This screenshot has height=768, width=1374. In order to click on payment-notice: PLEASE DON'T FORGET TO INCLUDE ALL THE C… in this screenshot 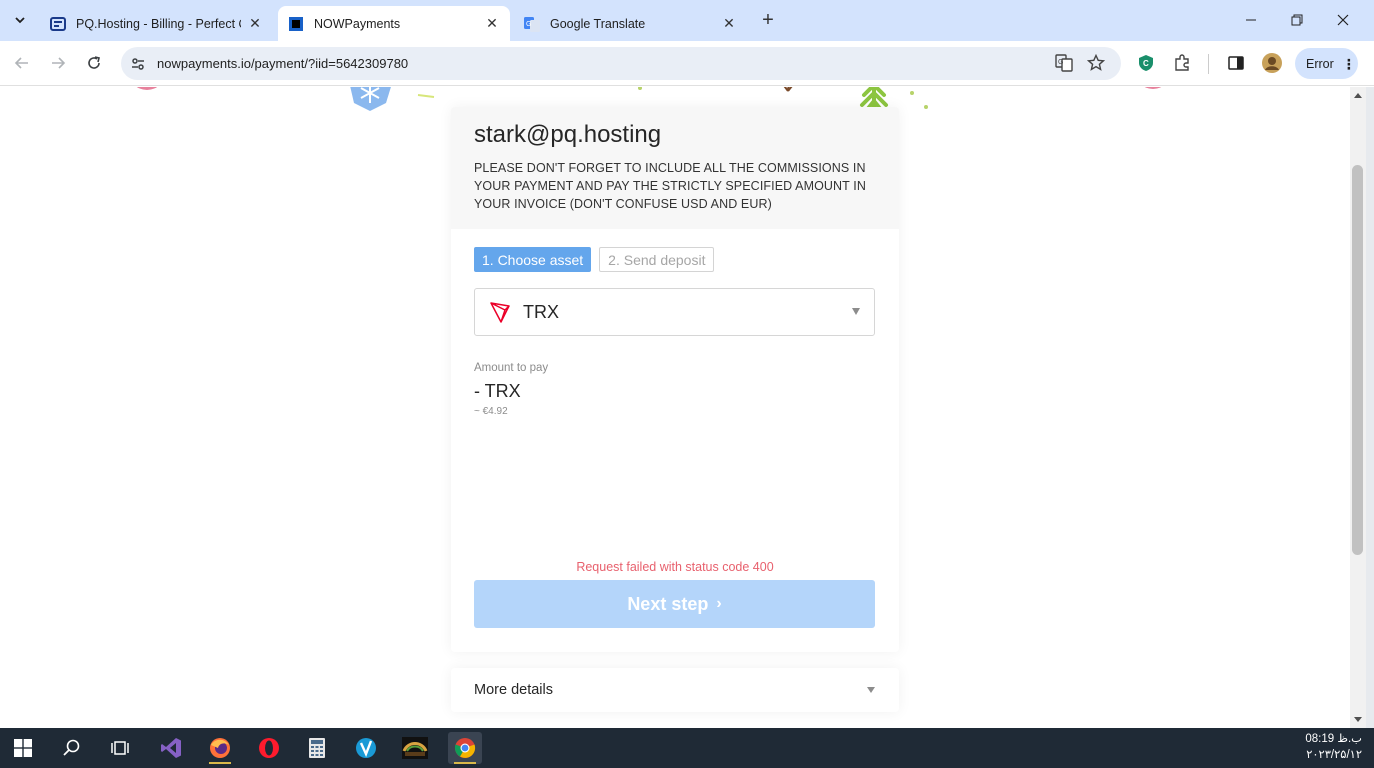, I will do `click(670, 186)`.